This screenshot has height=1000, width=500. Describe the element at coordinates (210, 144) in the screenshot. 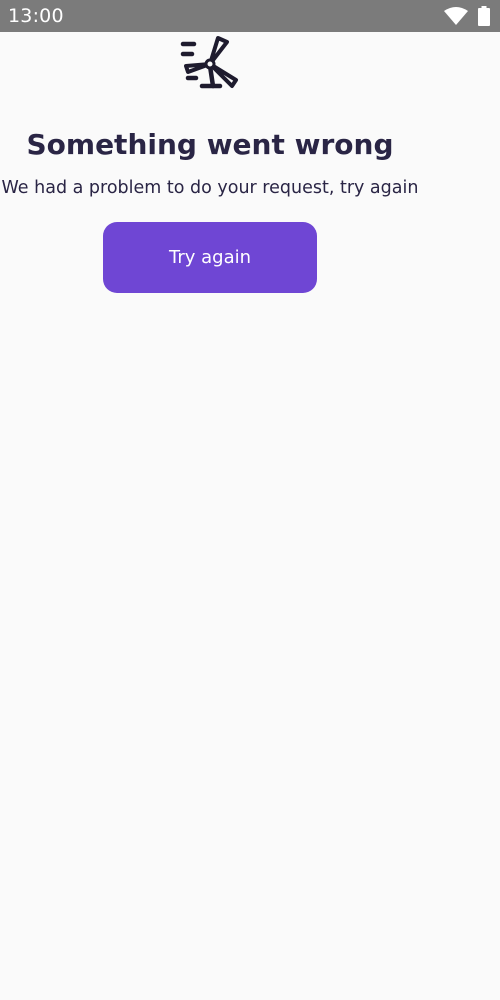

I see `error-title: Something went wrong` at that location.